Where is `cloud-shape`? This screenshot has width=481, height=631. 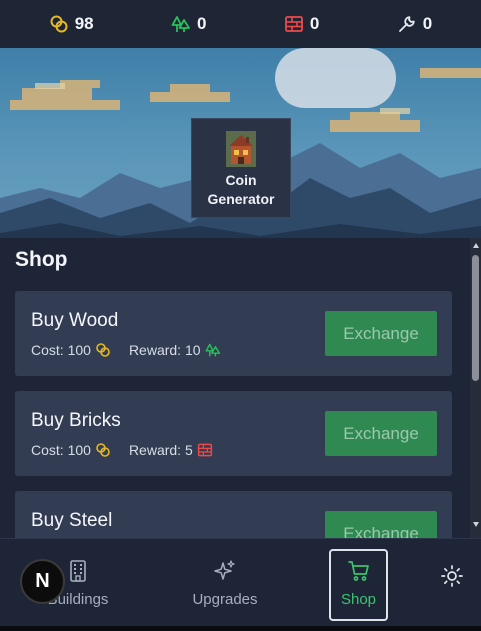 cloud-shape is located at coordinates (335, 78).